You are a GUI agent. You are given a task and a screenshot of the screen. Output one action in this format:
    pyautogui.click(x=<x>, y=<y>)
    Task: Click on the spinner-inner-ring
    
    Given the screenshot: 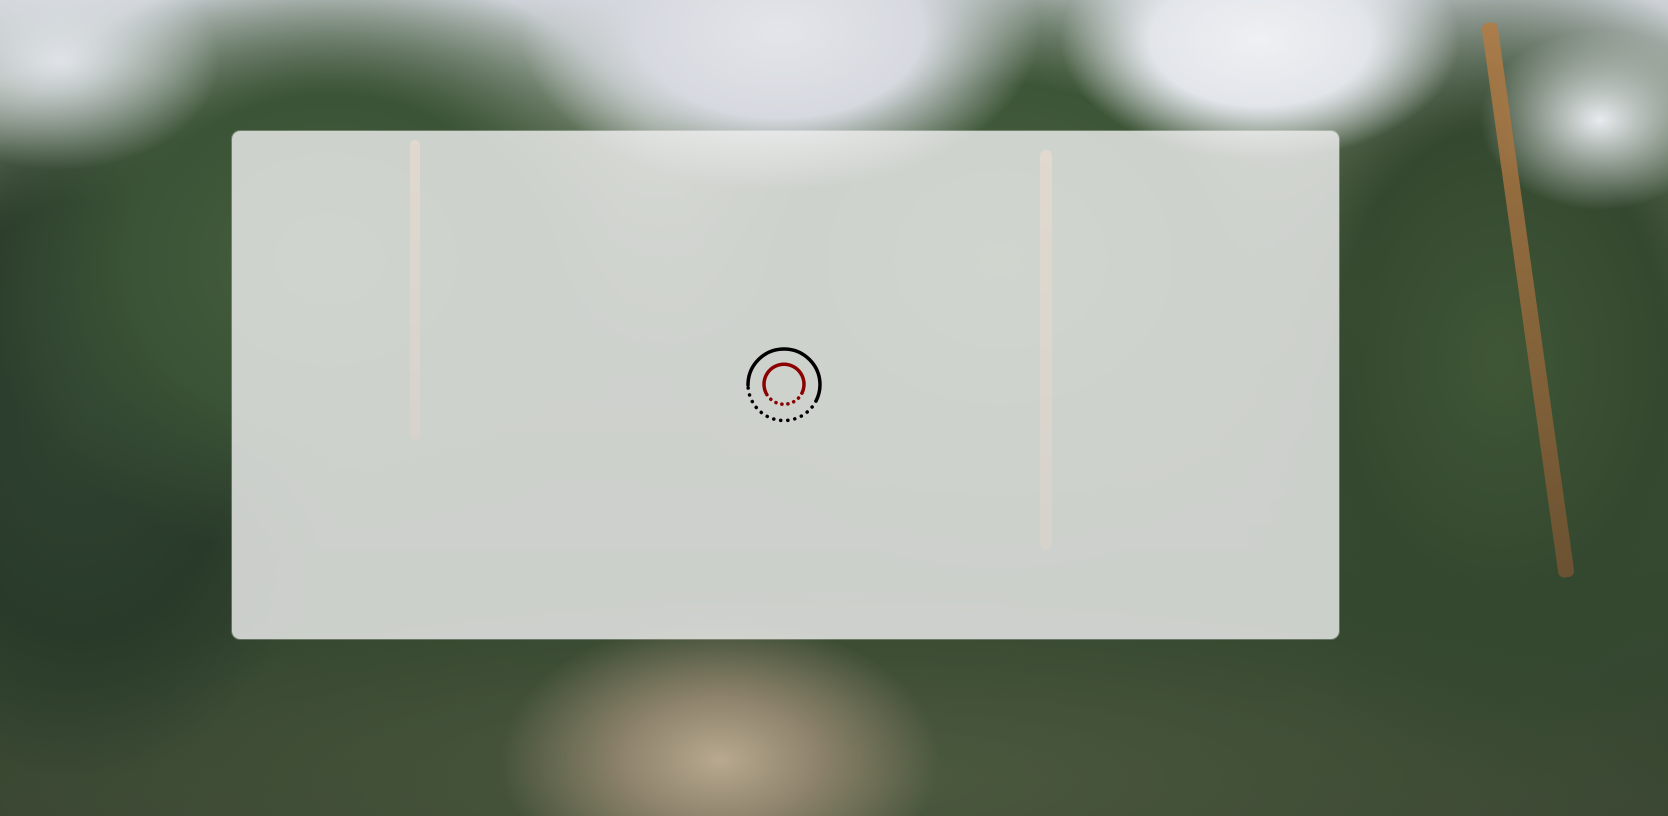 What is the action you would take?
    pyautogui.click(x=784, y=384)
    